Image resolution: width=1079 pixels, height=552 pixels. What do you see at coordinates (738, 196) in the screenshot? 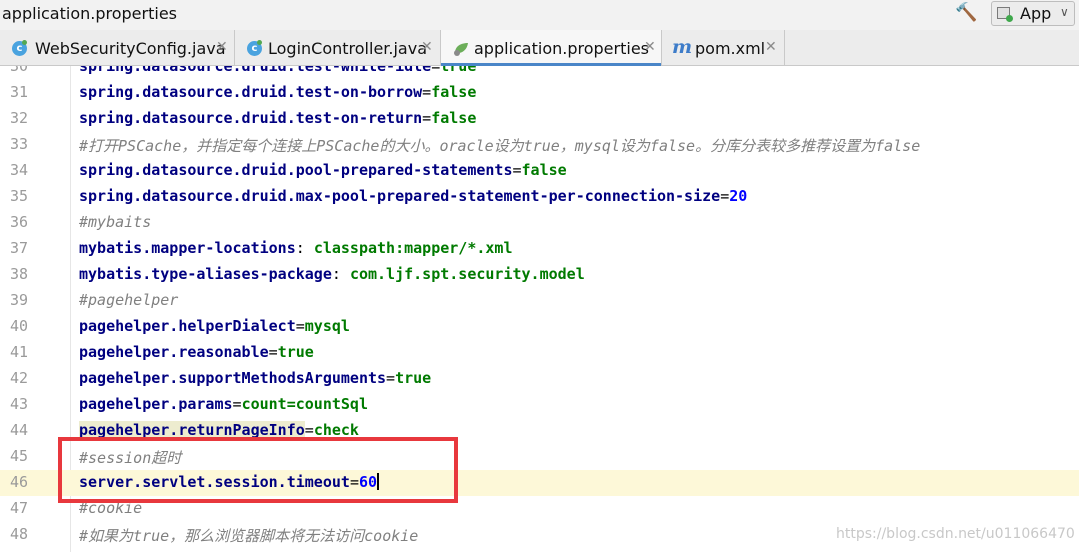
I see `property-value: 20` at bounding box center [738, 196].